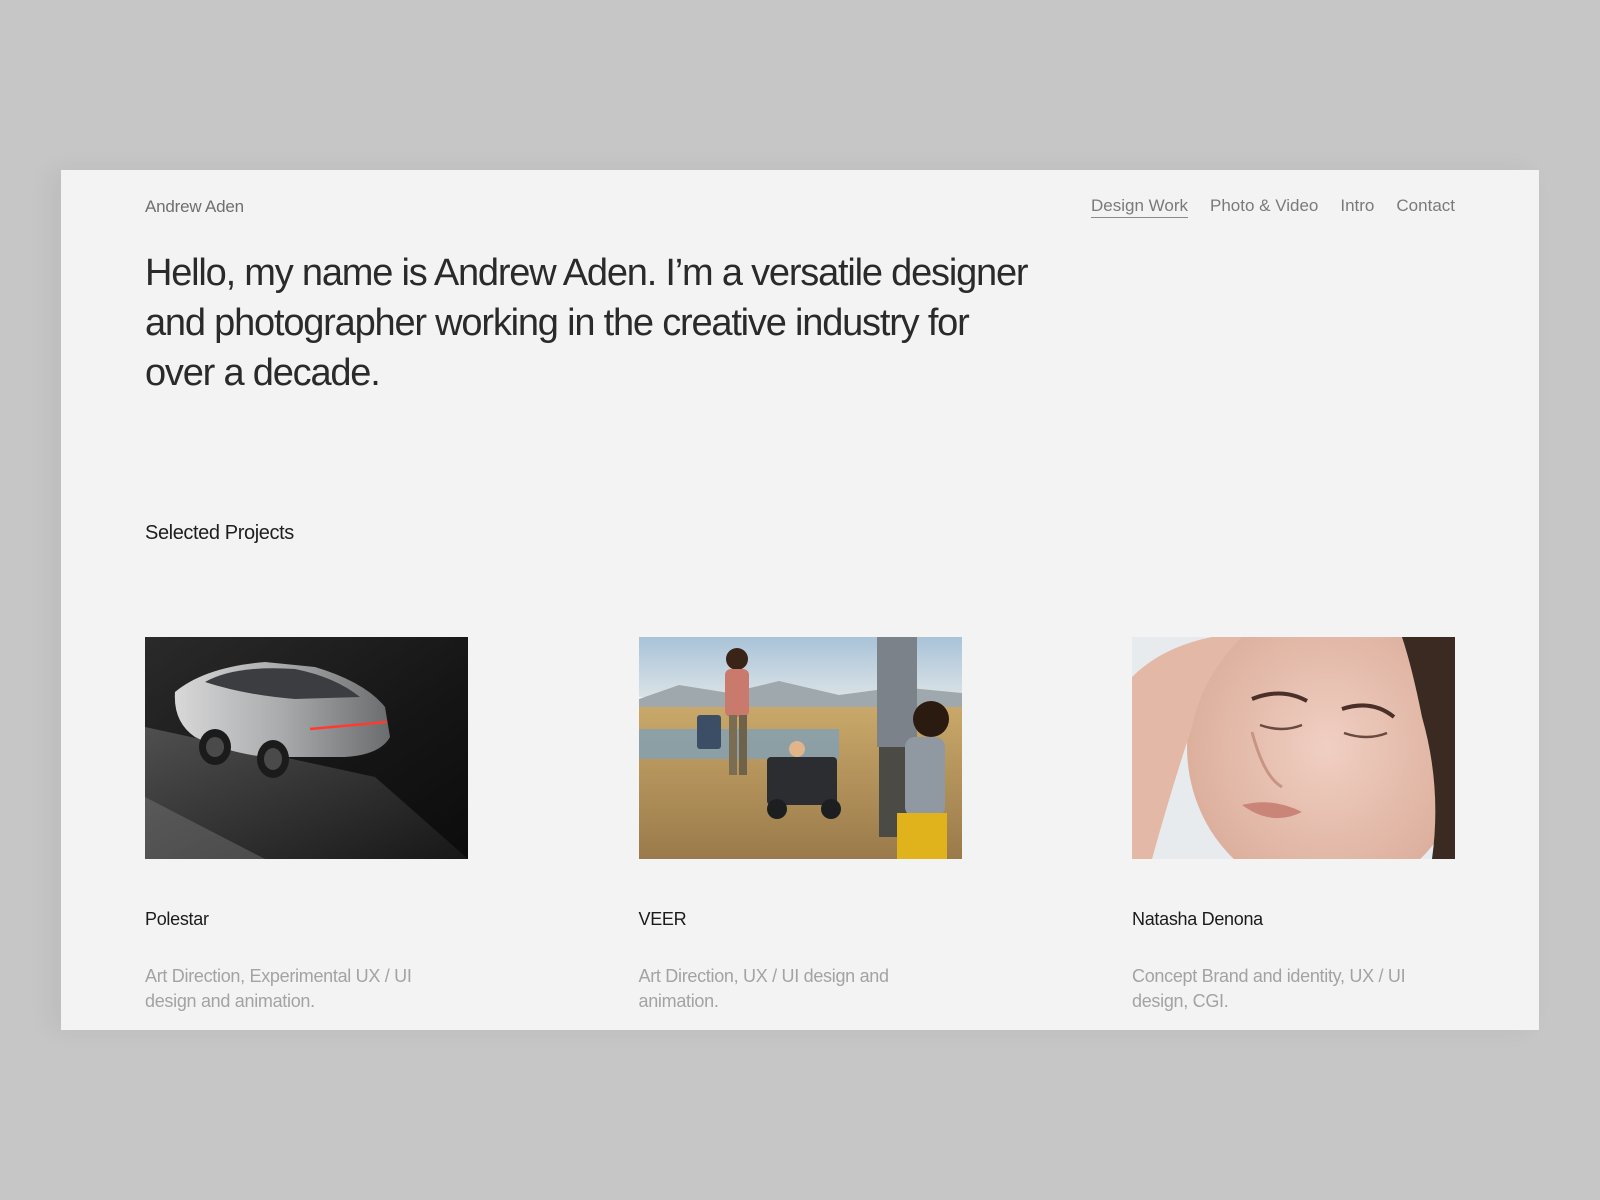 This screenshot has height=1200, width=1600. I want to click on main-nav: Design Work Photo & Video Intro Contact, so click(1272, 207).